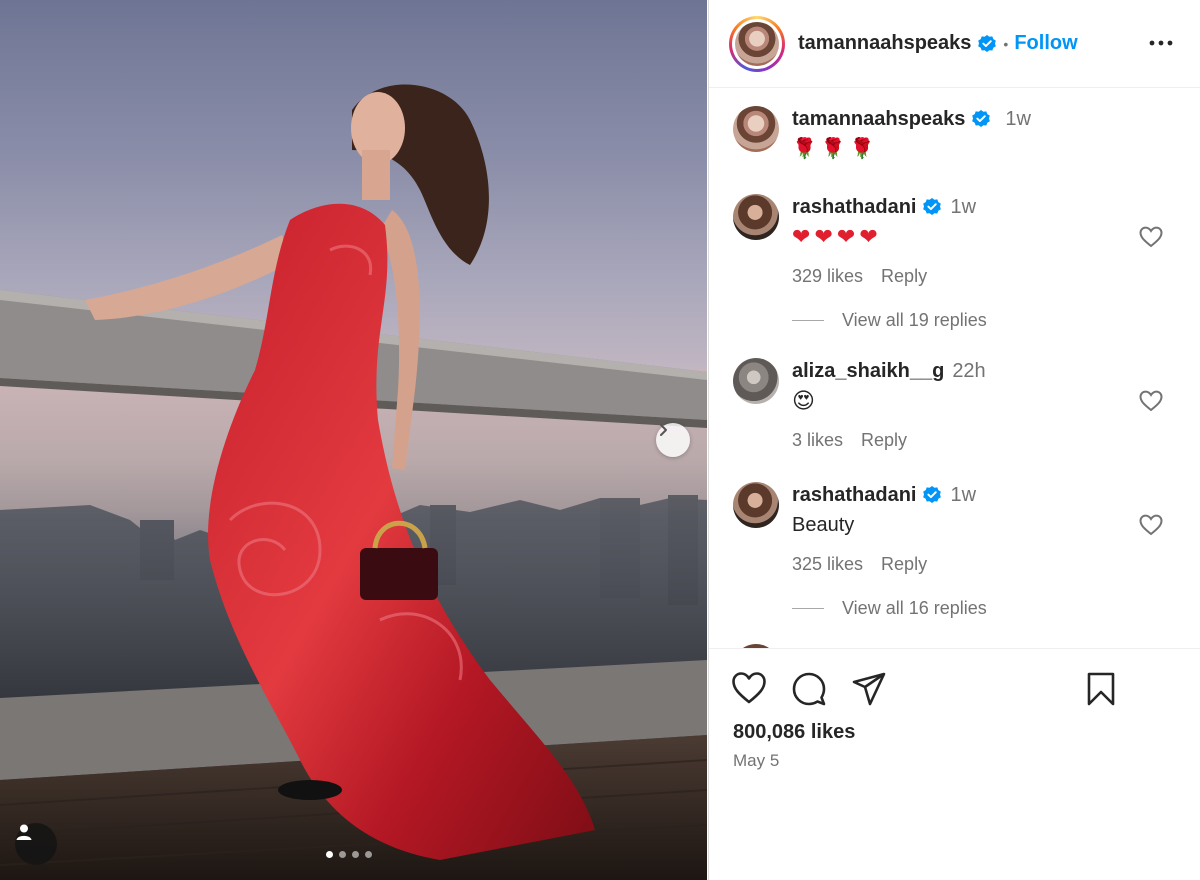 Image resolution: width=1200 pixels, height=880 pixels. What do you see at coordinates (884, 43) in the screenshot?
I see `author-username: tamannaahspeaks` at bounding box center [884, 43].